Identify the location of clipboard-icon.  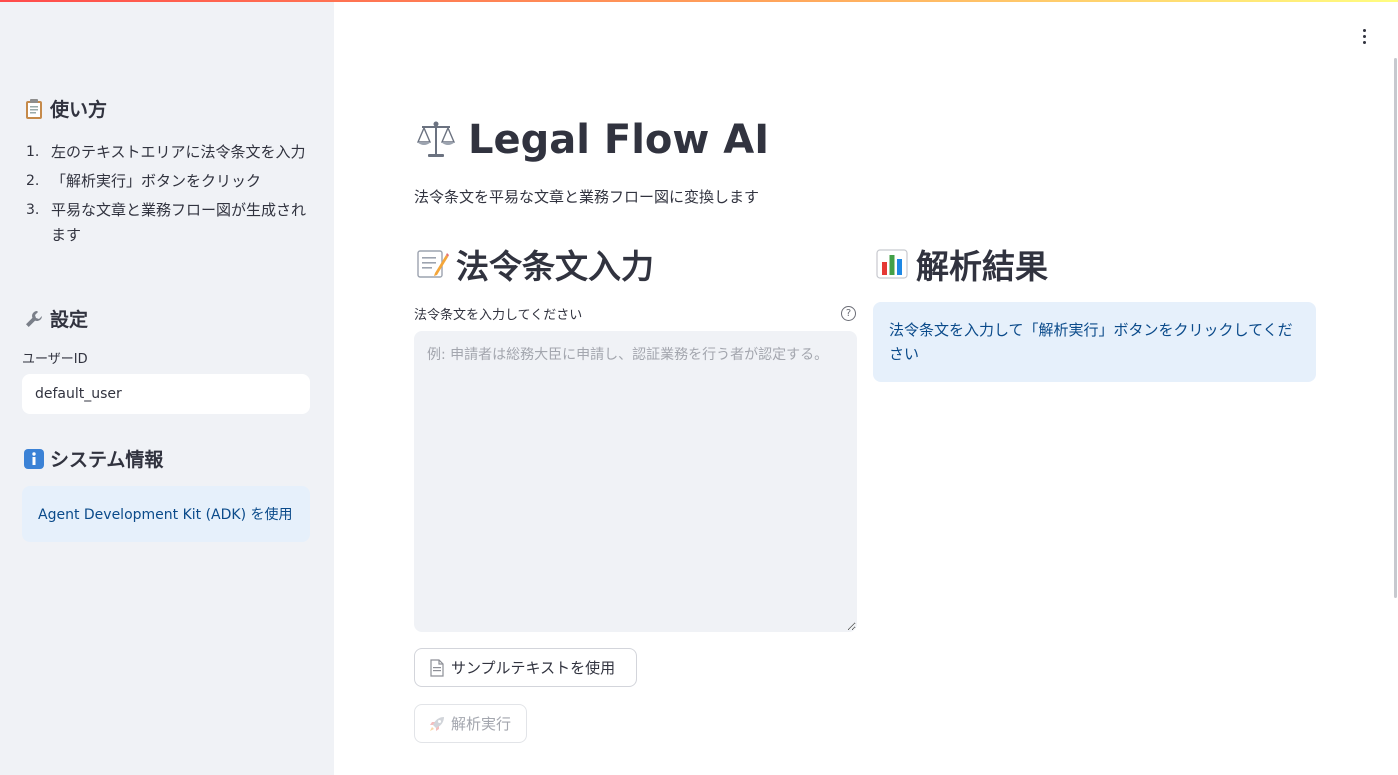
(34, 109).